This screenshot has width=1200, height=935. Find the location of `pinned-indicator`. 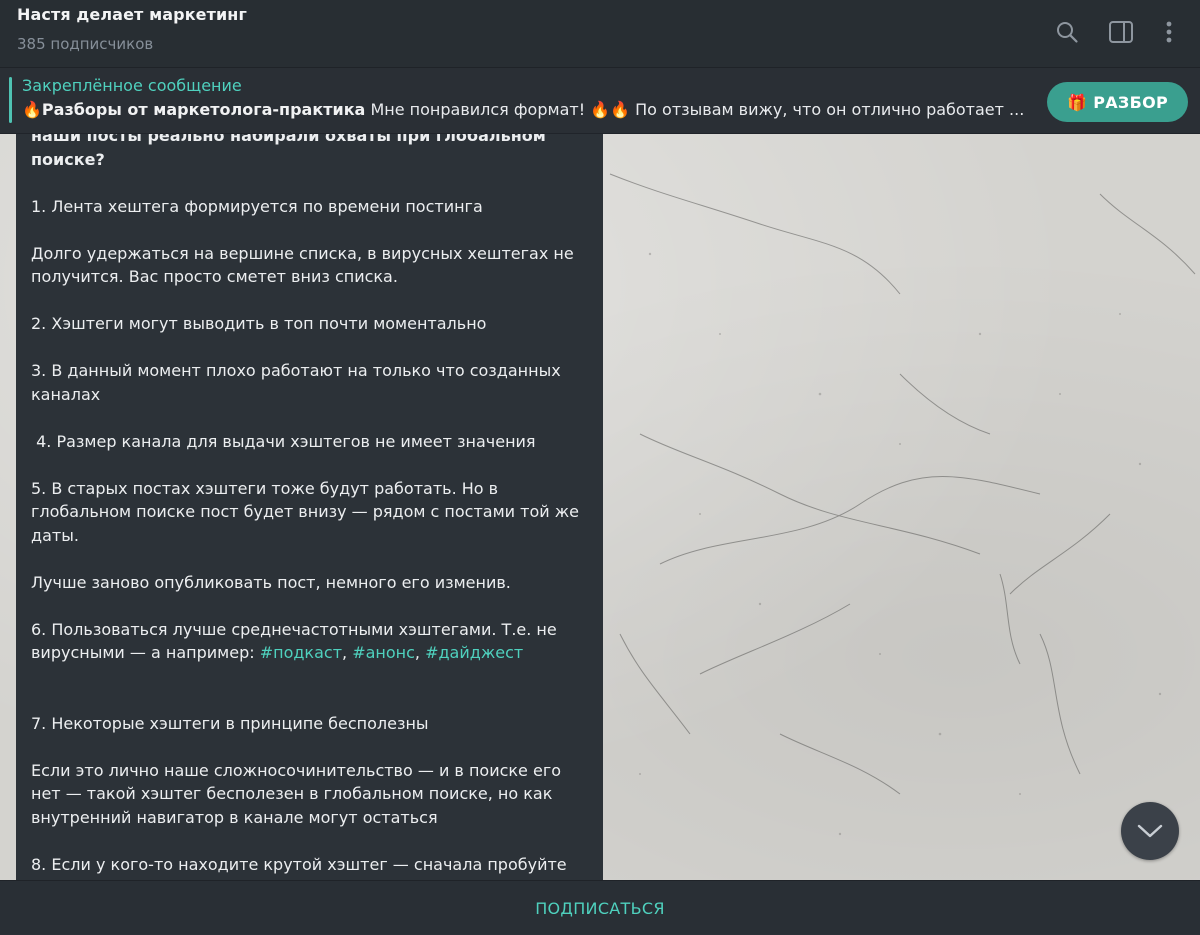

pinned-indicator is located at coordinates (10, 100).